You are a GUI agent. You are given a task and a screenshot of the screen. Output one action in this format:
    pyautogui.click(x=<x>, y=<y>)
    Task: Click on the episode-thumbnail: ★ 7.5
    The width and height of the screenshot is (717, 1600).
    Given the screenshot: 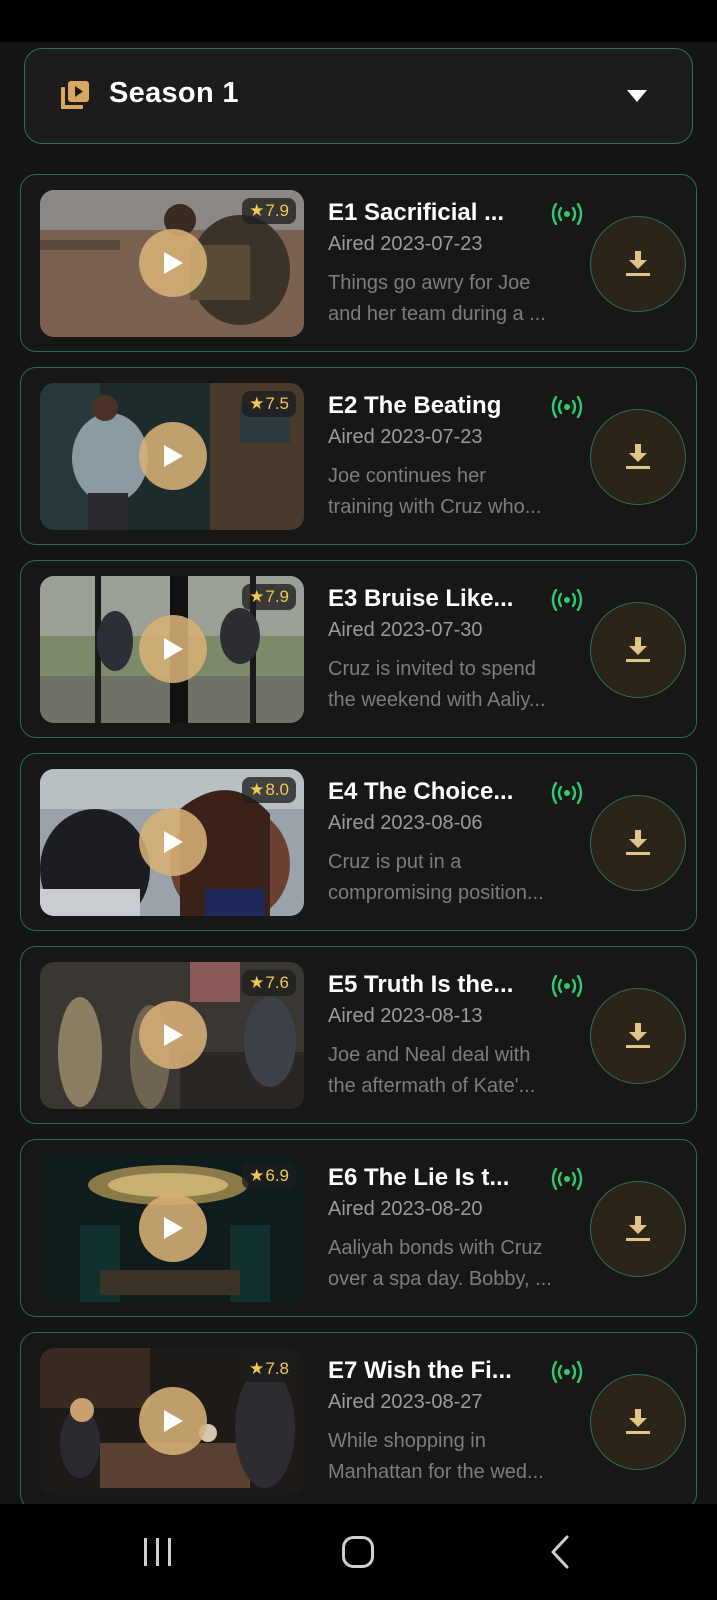 What is the action you would take?
    pyautogui.click(x=172, y=456)
    